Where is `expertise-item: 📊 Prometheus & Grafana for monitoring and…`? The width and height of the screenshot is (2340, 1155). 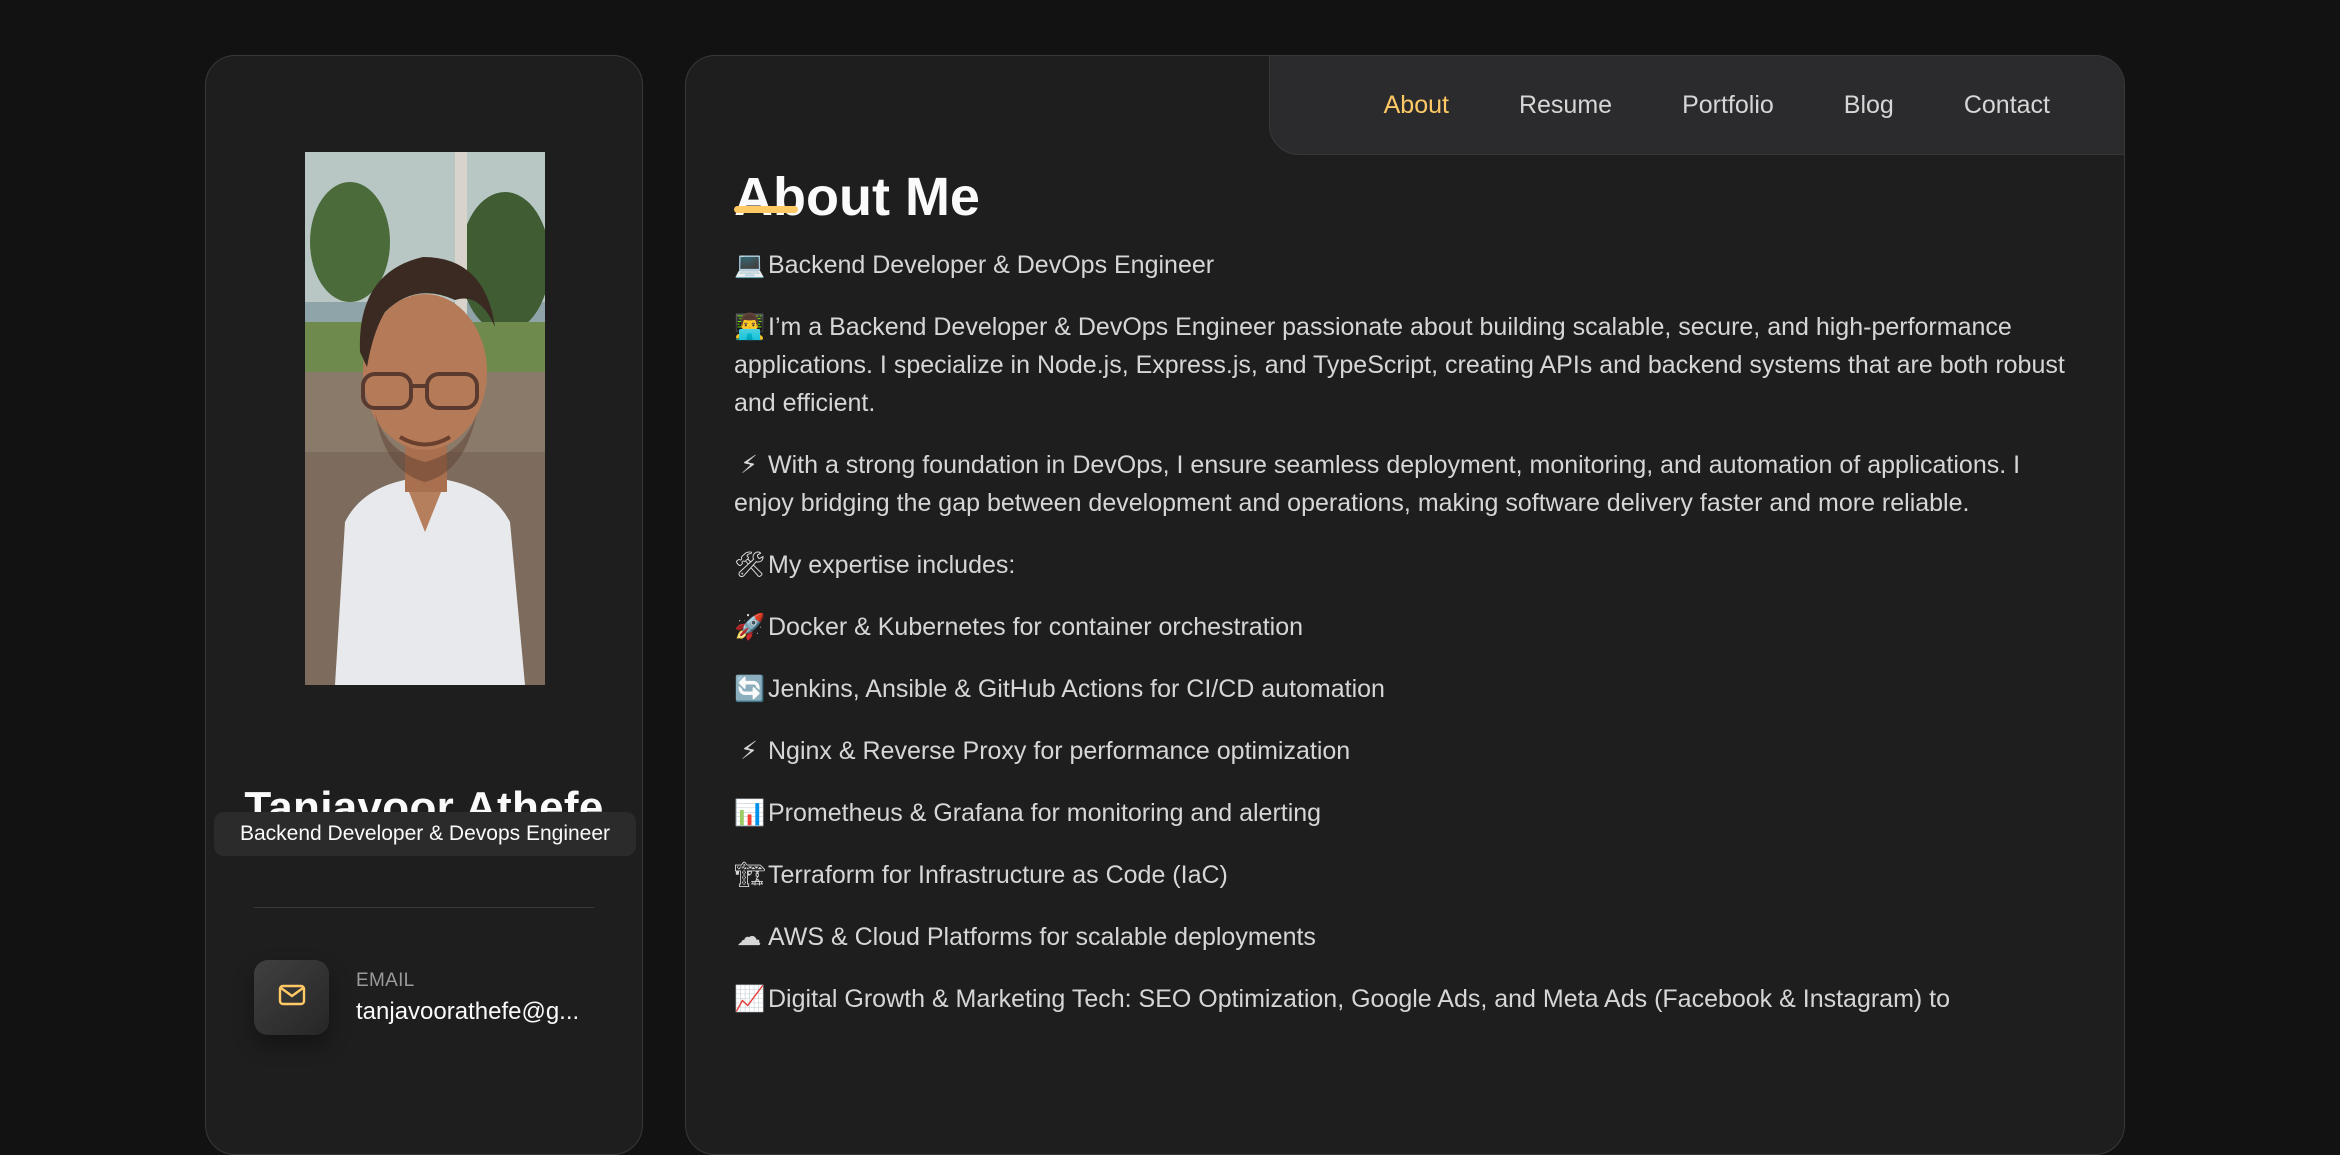 expertise-item: 📊 Prometheus & Grafana for monitoring and… is located at coordinates (1404, 813).